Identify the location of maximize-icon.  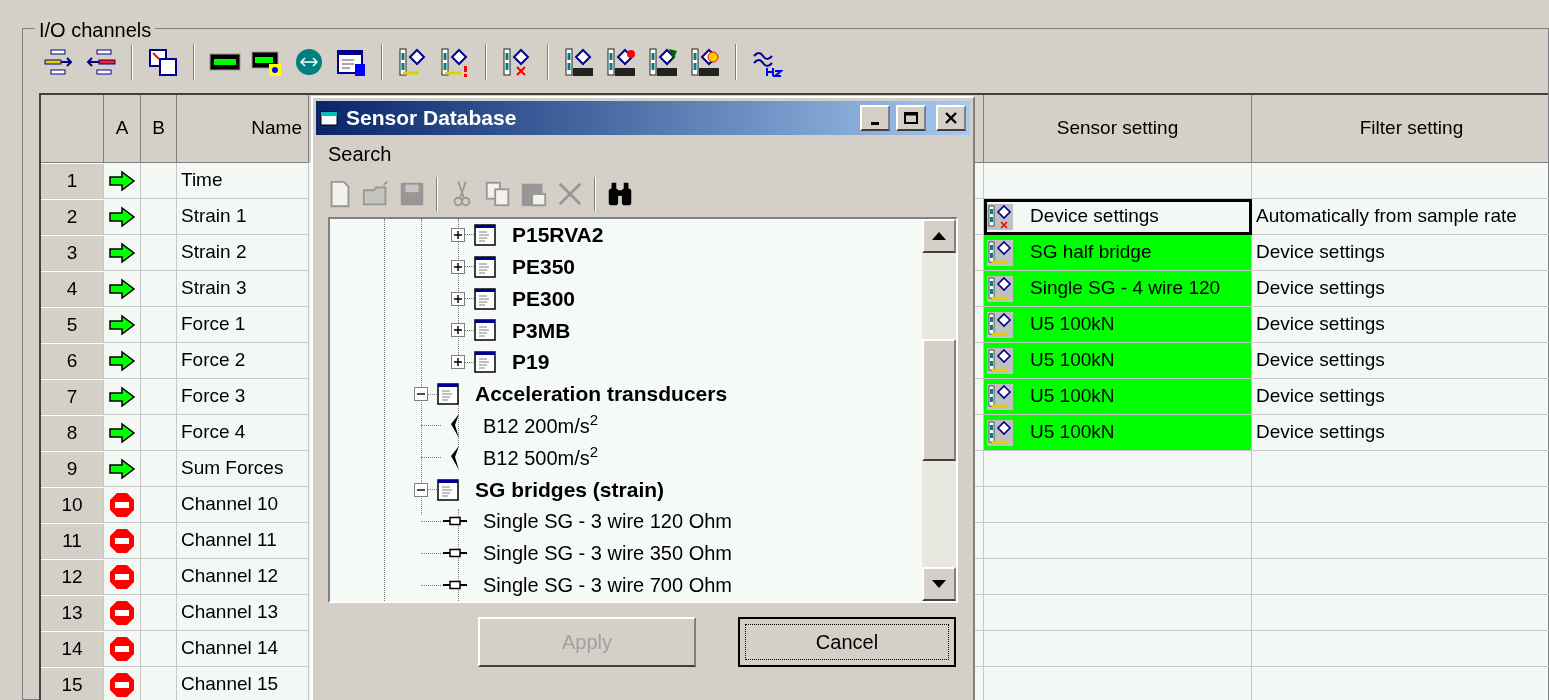
(911, 118).